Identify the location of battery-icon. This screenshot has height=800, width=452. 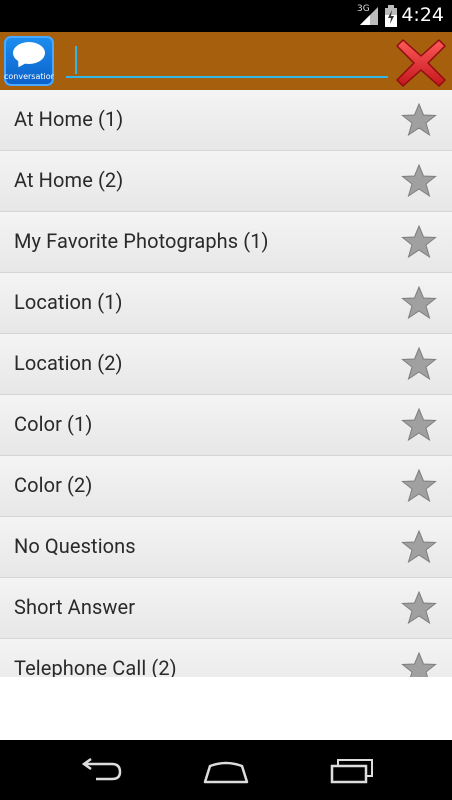
(391, 16).